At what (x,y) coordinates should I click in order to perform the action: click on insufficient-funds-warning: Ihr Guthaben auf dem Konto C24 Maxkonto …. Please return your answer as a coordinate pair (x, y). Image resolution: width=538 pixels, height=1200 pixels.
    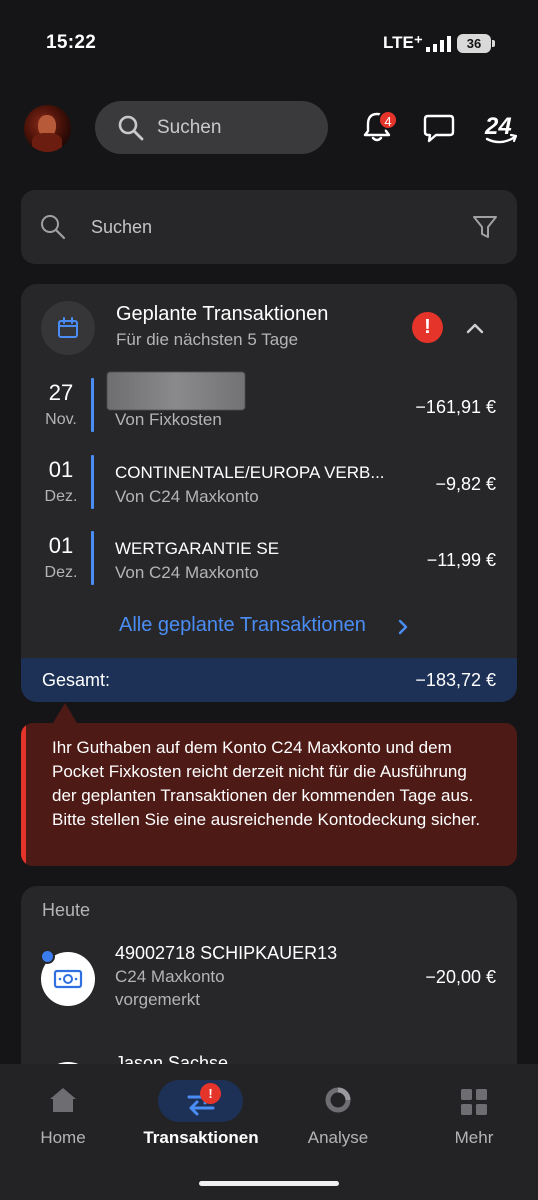
    Looking at the image, I should click on (269, 794).